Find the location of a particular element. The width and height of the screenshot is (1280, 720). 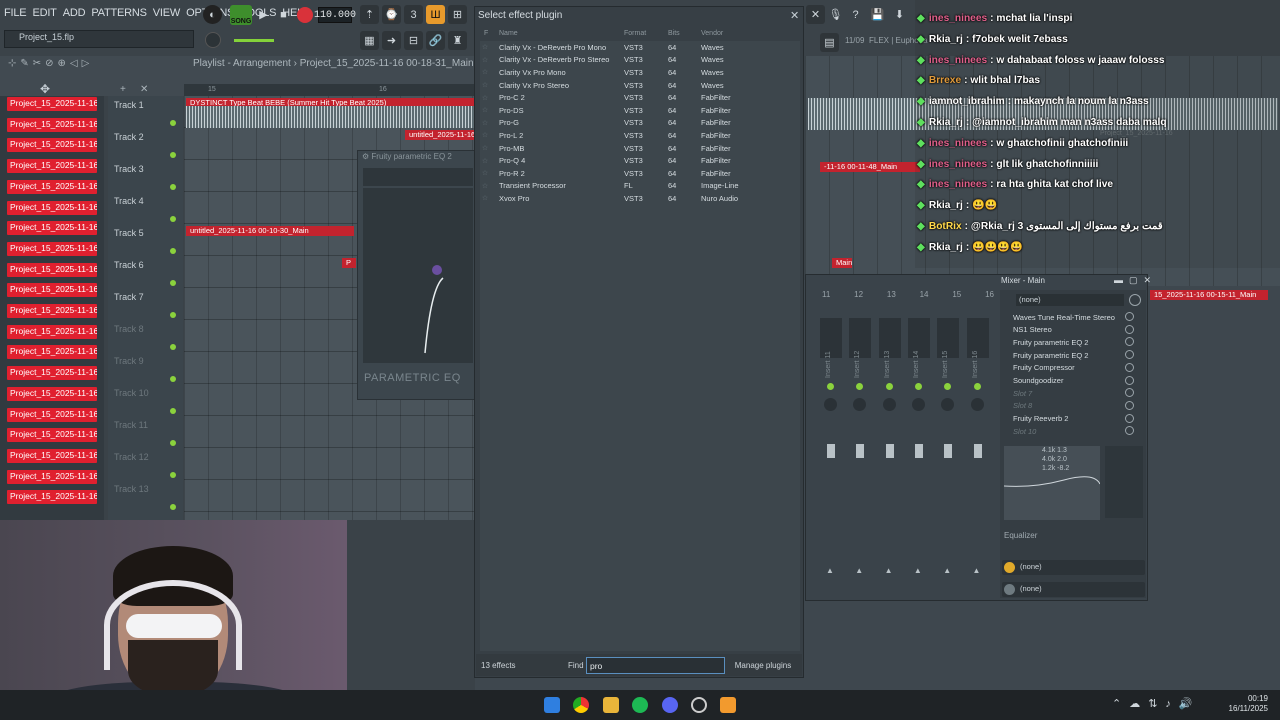

plugin-row: ☆ Pro-C 2 VST3 64 FabFilter is located at coordinates (640, 97).